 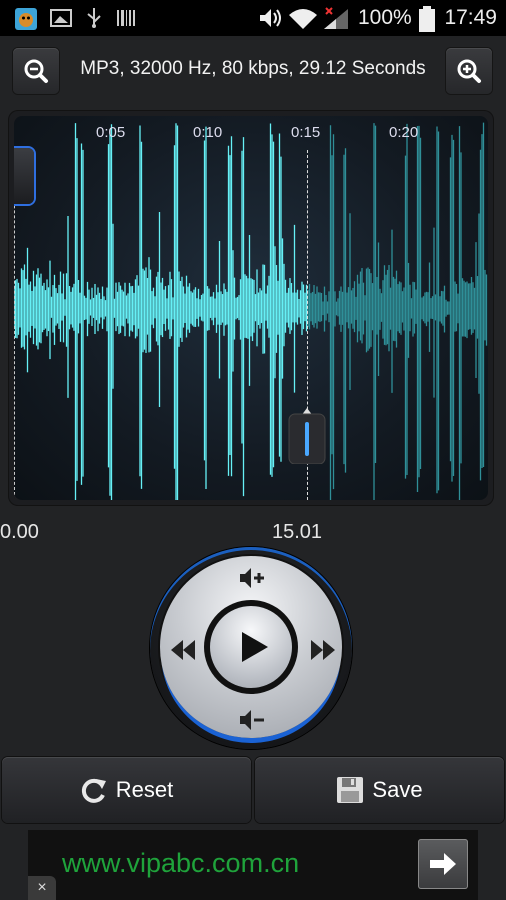 I want to click on barcode-icon, so click(x=126, y=18).